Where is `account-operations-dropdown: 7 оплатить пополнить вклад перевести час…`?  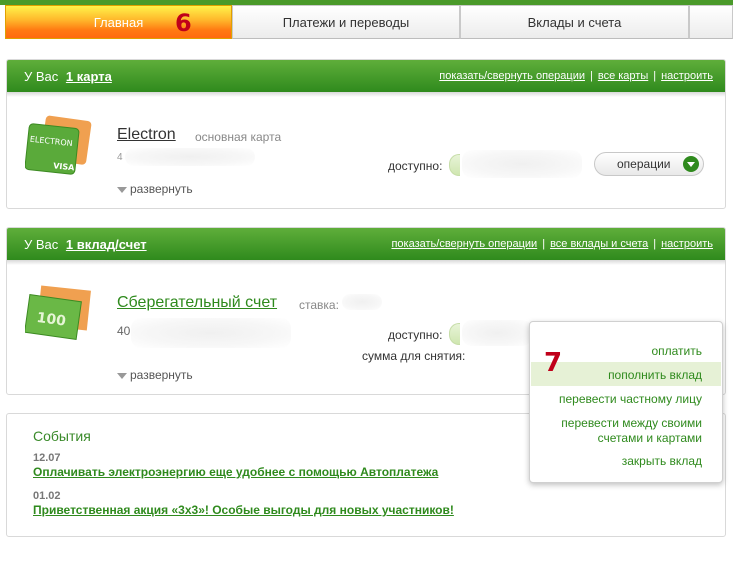
account-operations-dropdown: 7 оплатить пополнить вклад перевести час… is located at coordinates (626, 402).